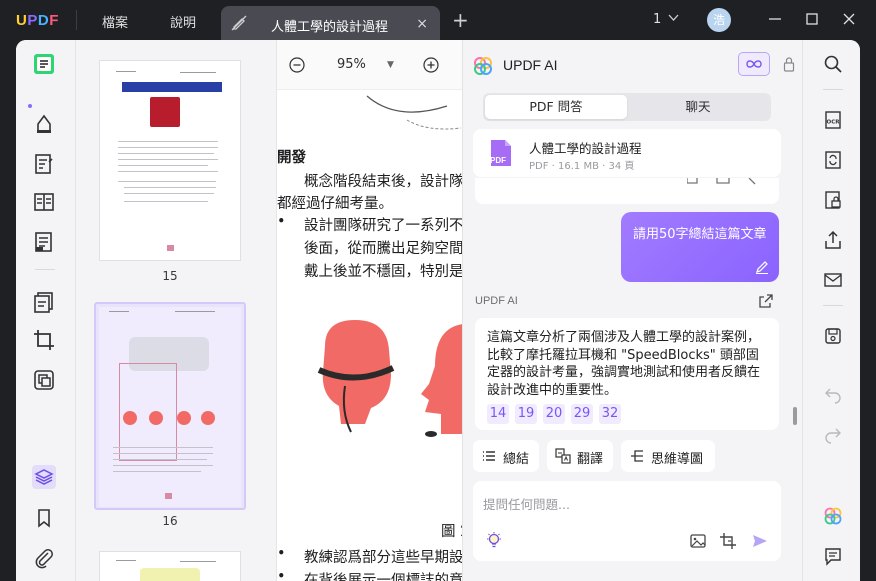 The image size is (876, 581). I want to click on toolbar-divider, so click(45, 269).